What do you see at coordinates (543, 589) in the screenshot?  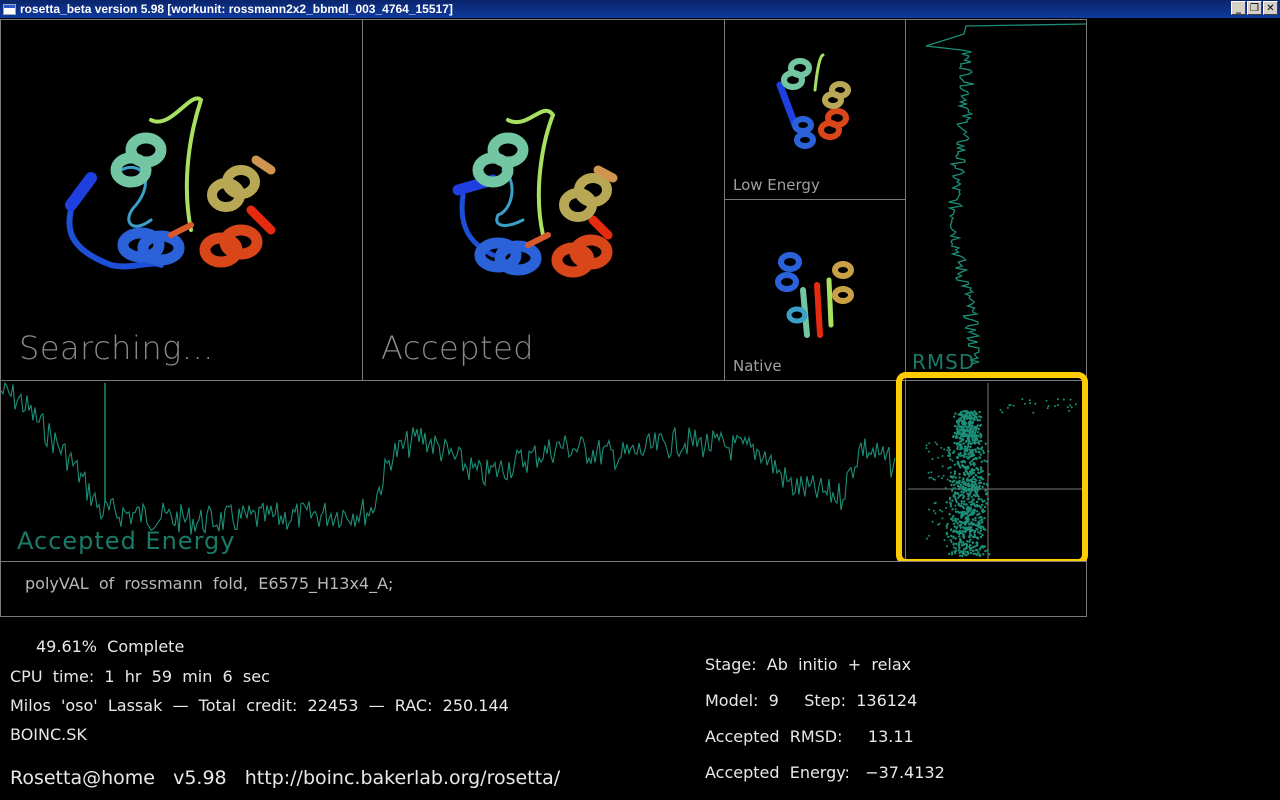 I see `description-panel: polyVAL of rossmann fold, E6575_H13x4_A;` at bounding box center [543, 589].